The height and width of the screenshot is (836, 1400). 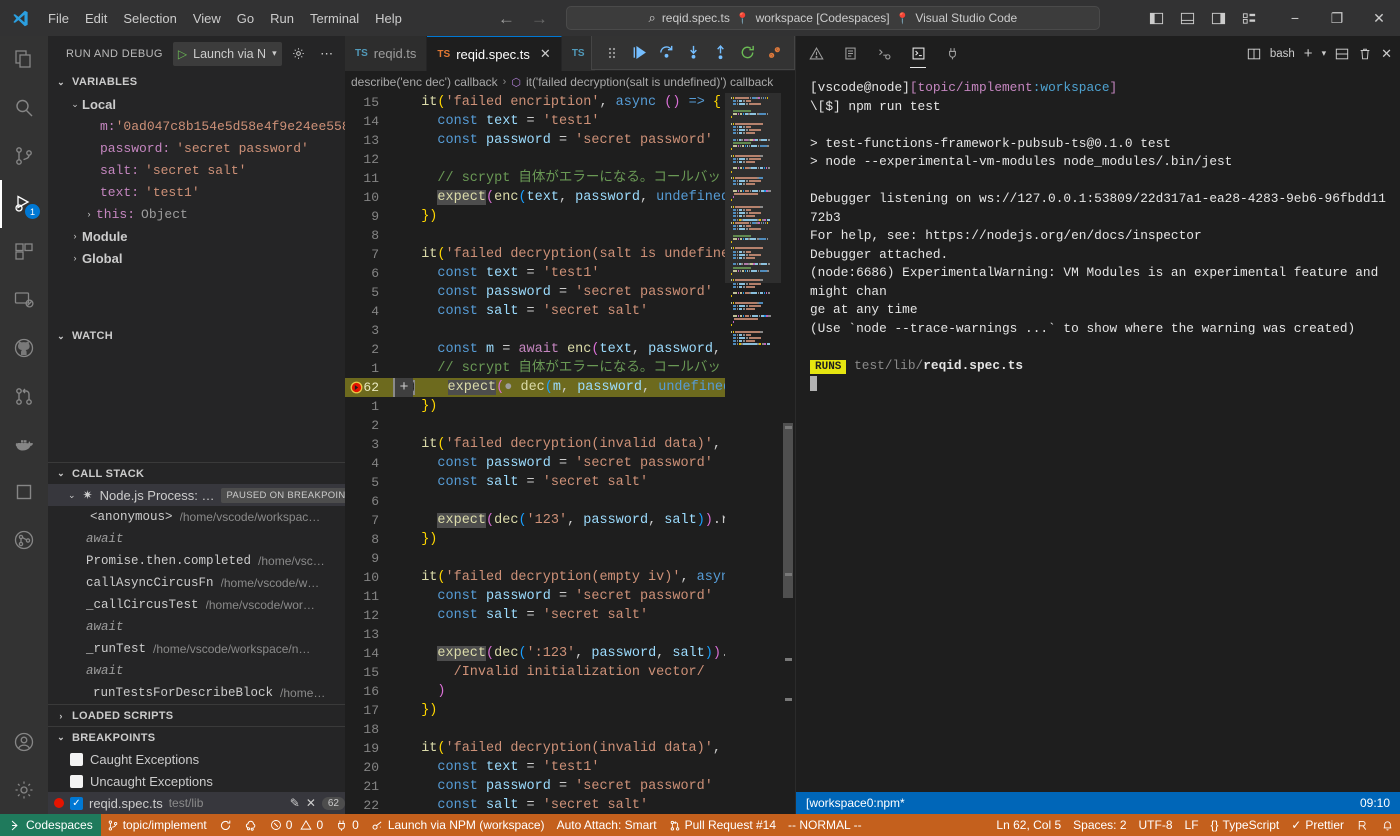 What do you see at coordinates (76, 803) in the screenshot?
I see `checkbox: ✓` at bounding box center [76, 803].